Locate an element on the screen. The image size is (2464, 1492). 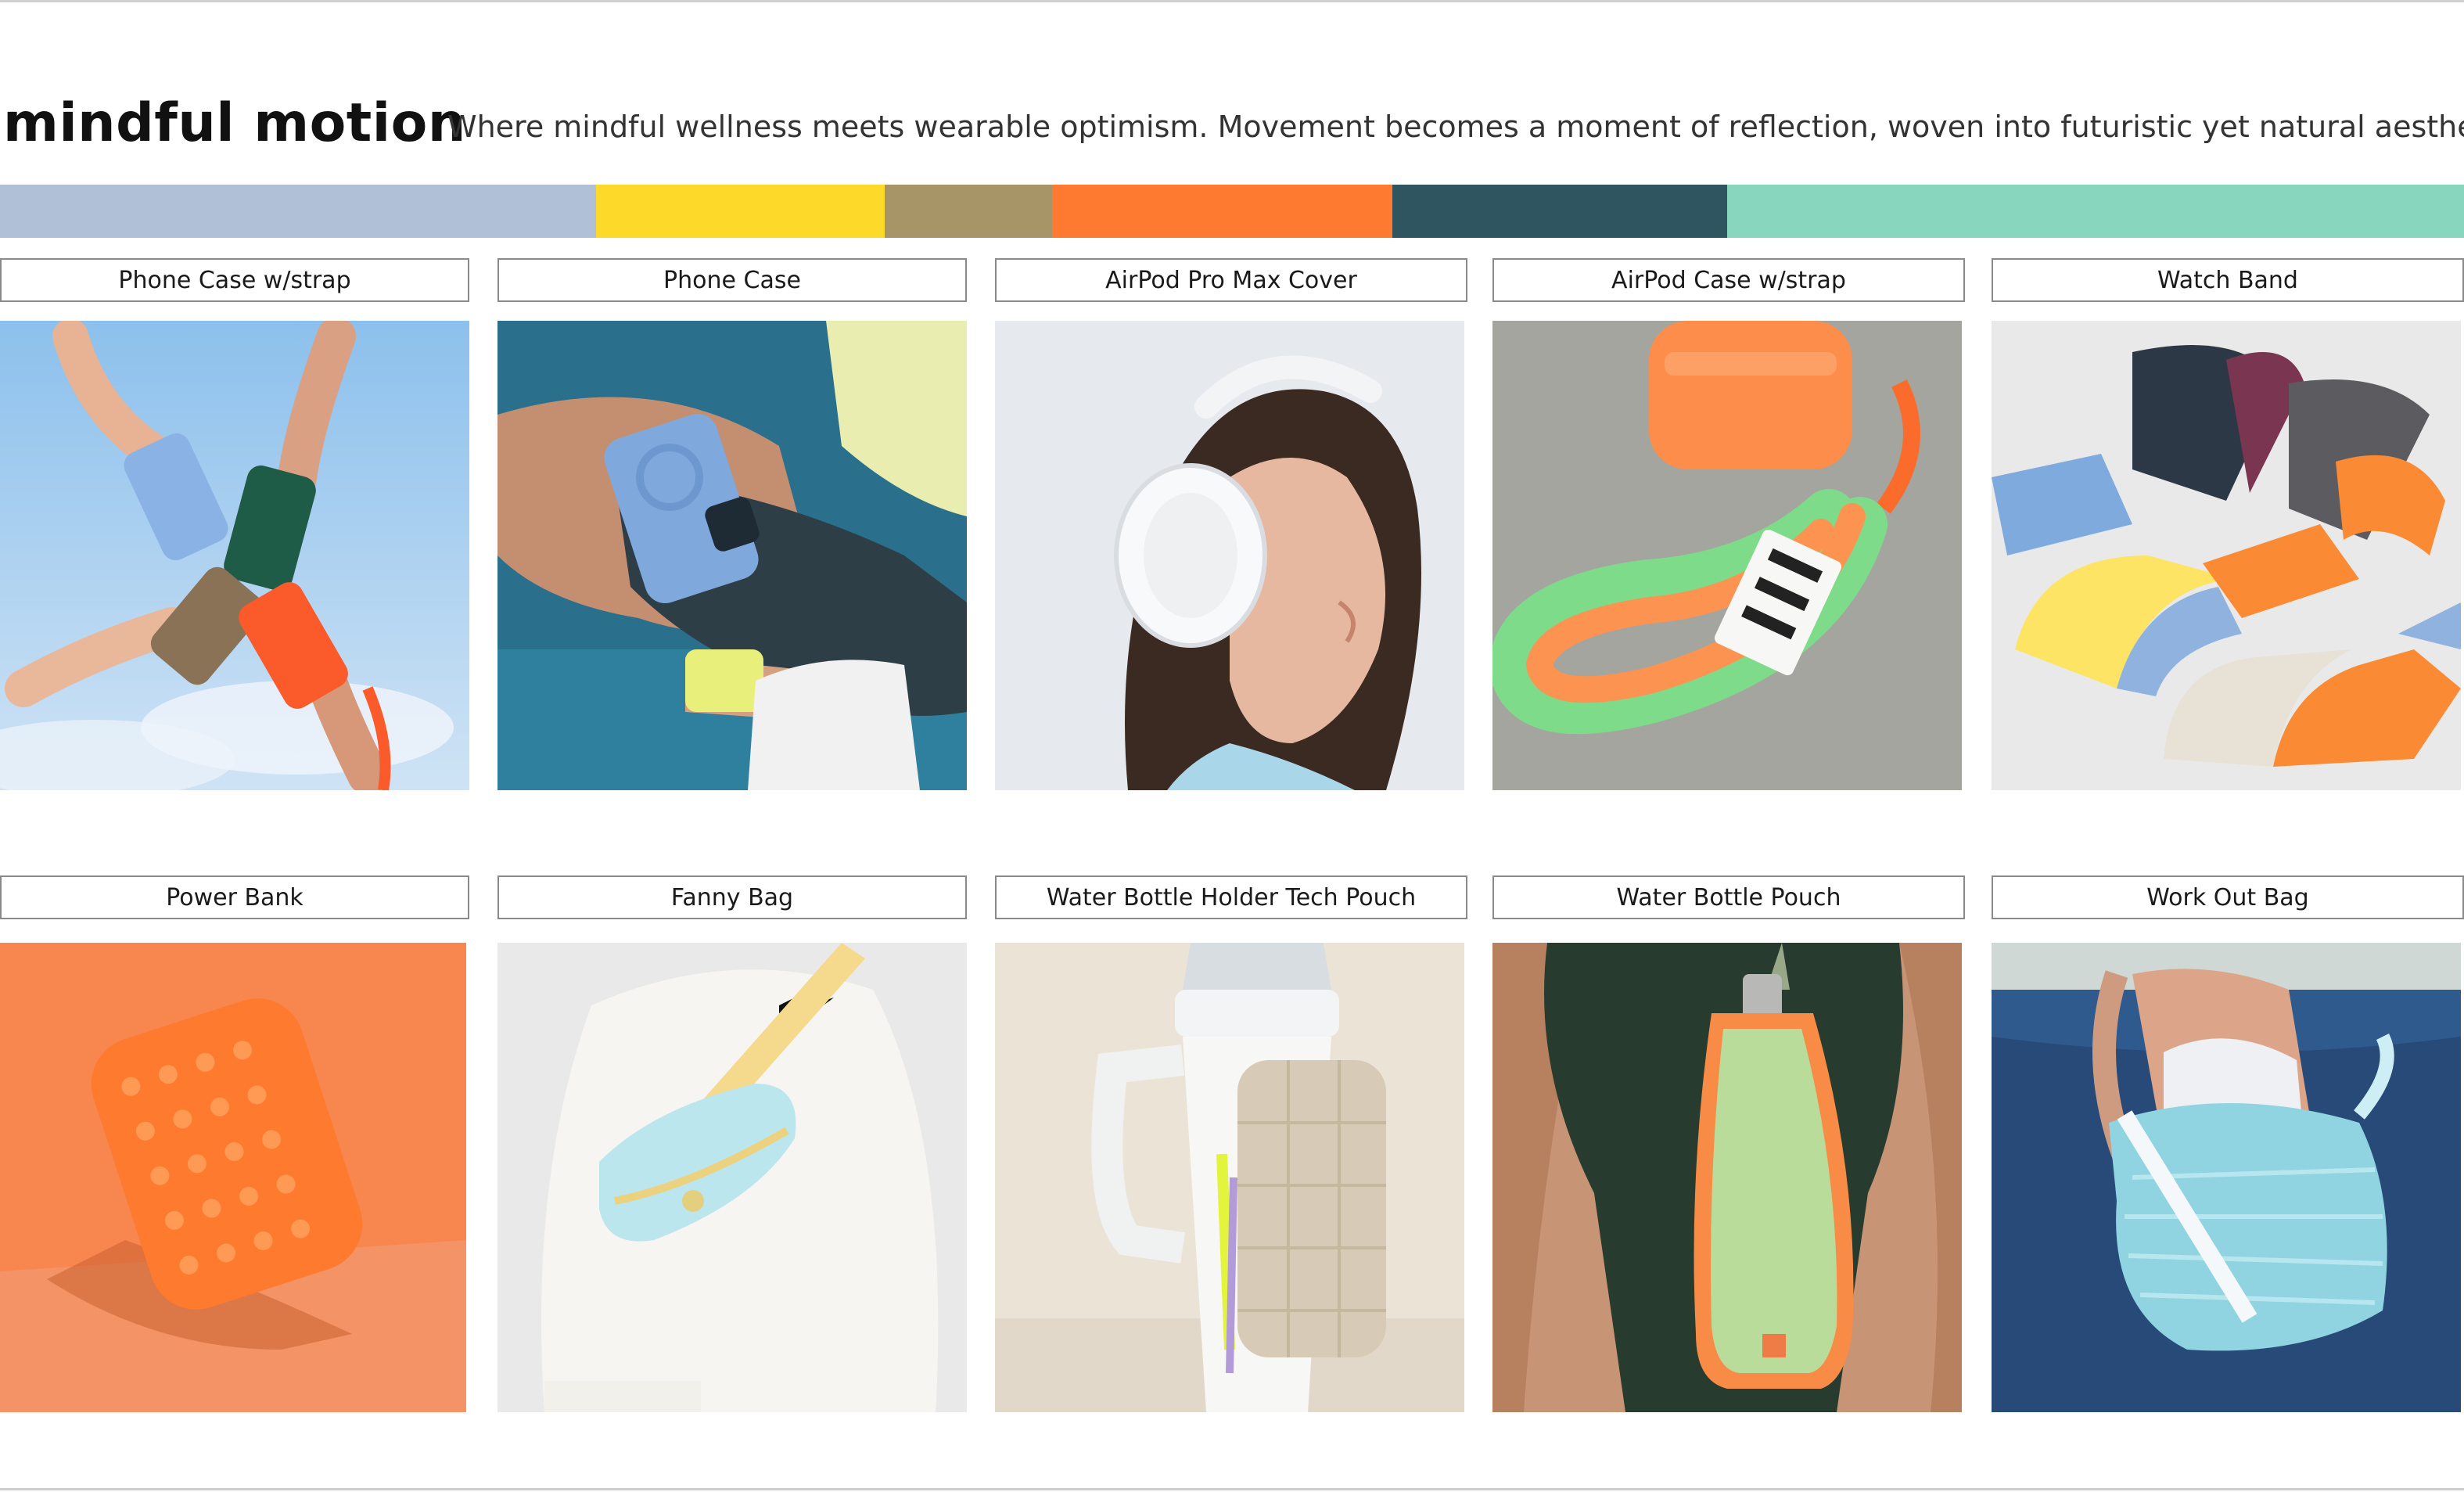
swatch-dusty-blue is located at coordinates (298, 211).